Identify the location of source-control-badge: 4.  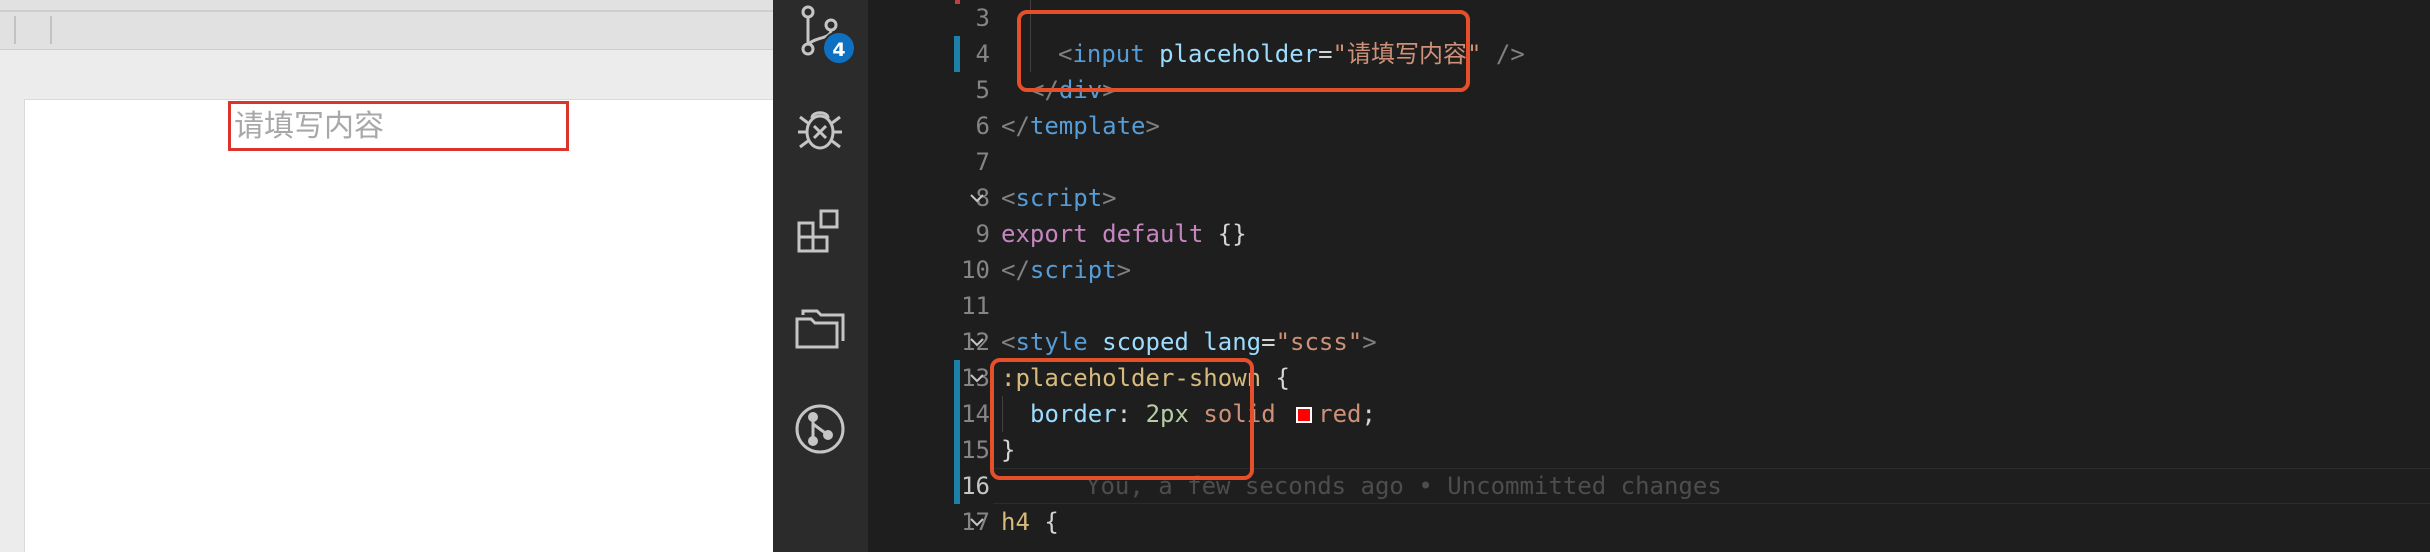
(839, 48).